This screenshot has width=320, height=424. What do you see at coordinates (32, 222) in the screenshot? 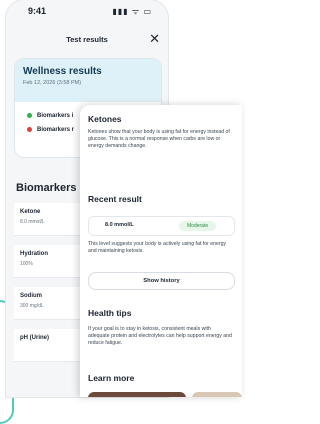
I see `biomarker-value: 8.0 mmol/L` at bounding box center [32, 222].